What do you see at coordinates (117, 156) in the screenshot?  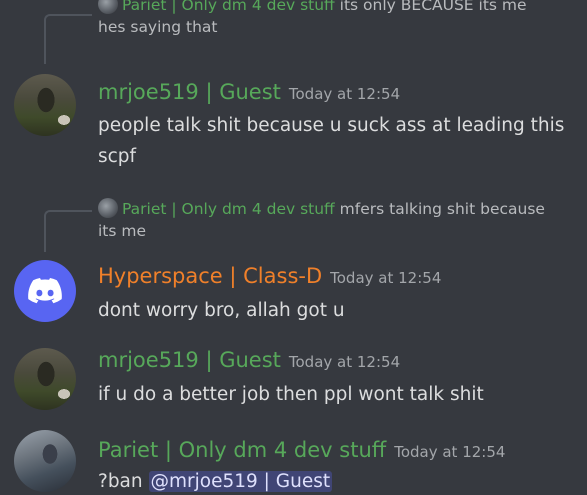 I see `message-text-line: scpf` at bounding box center [117, 156].